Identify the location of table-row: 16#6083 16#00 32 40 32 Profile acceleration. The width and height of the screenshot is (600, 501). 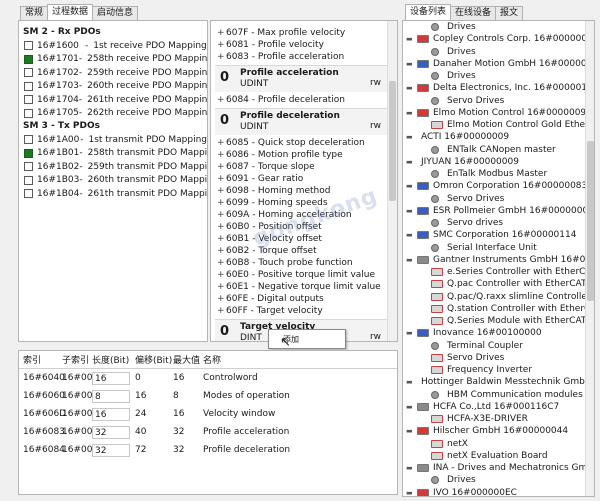
(208, 432).